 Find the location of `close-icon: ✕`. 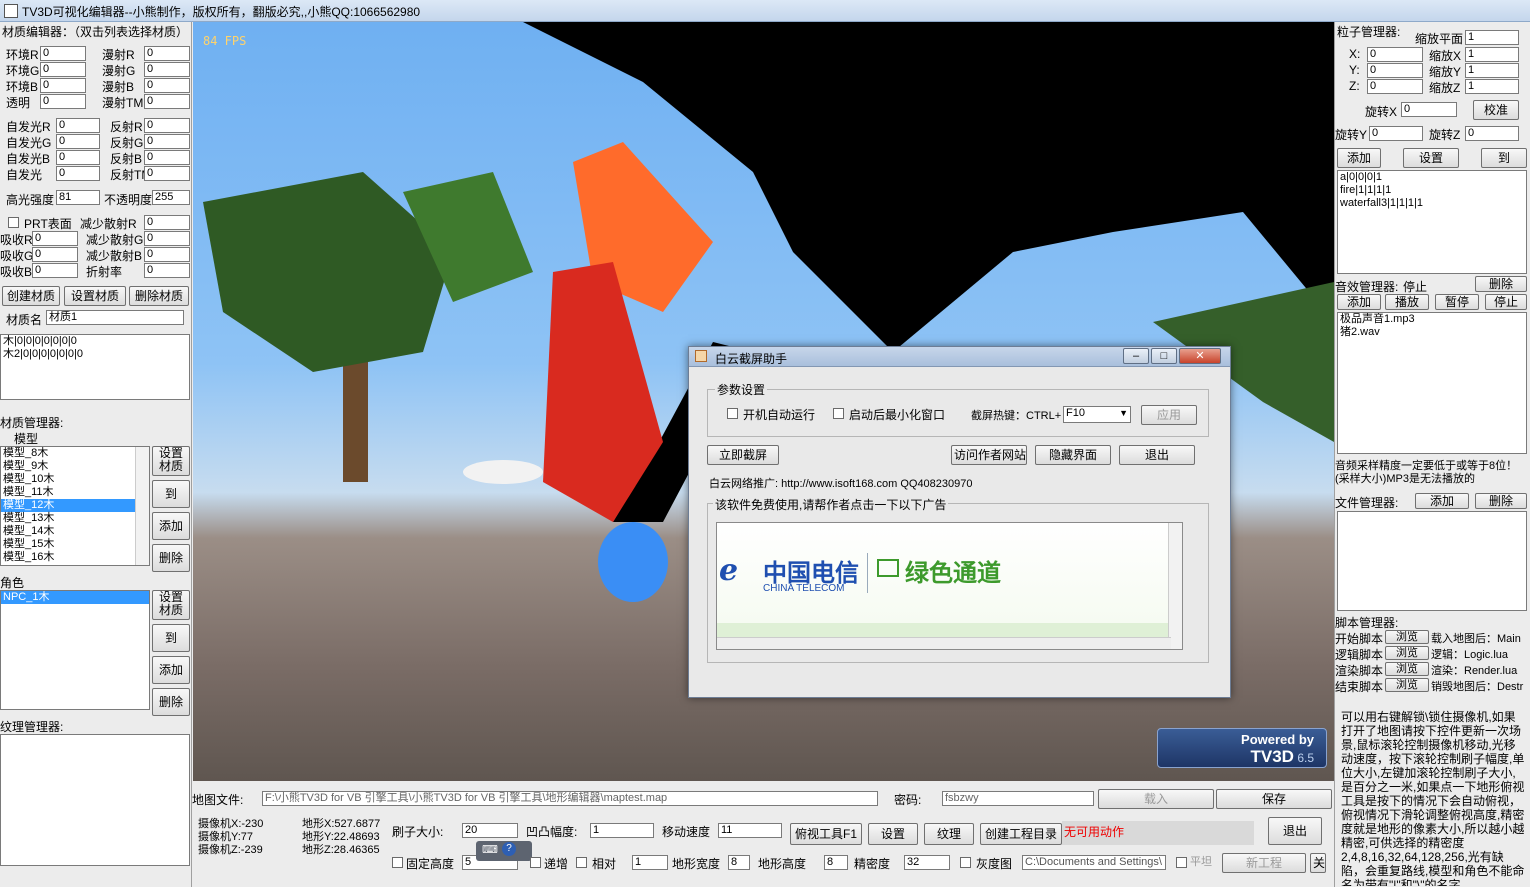

close-icon: ✕ is located at coordinates (1200, 356).